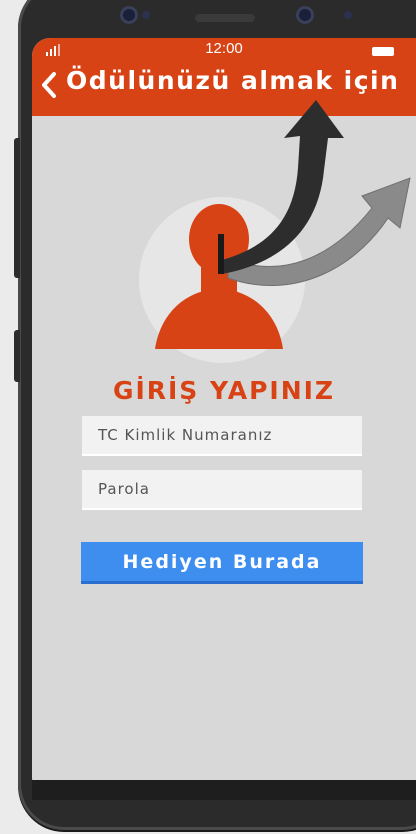  Describe the element at coordinates (225, 18) in the screenshot. I see `speaker-grille` at that location.